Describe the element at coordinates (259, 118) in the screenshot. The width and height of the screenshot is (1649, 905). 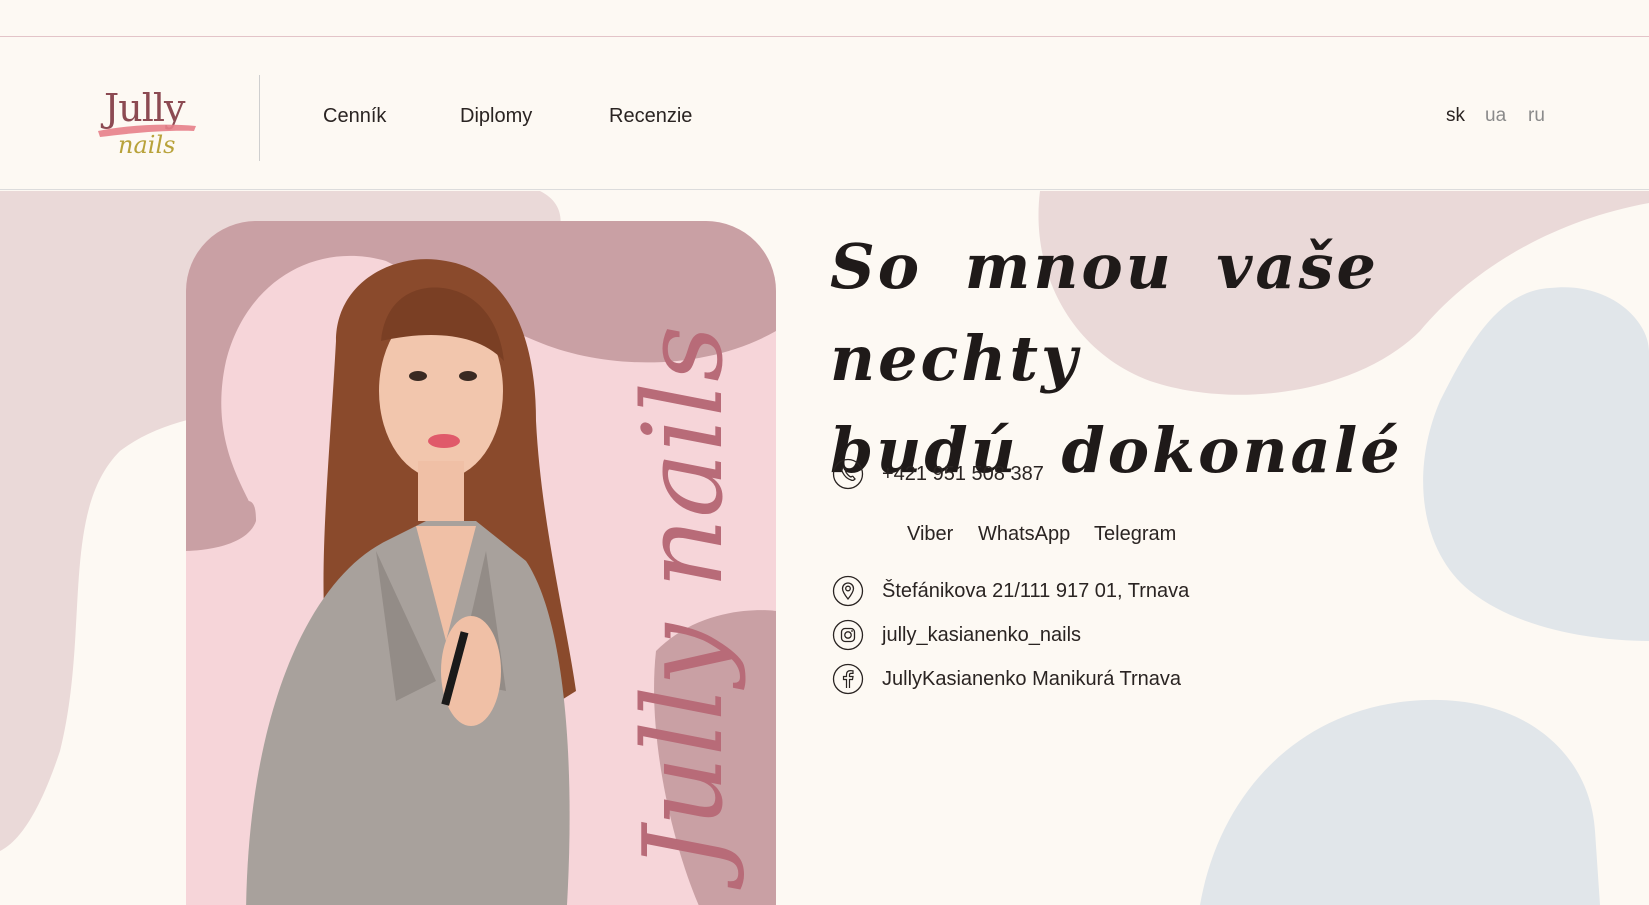
I see `logo-divider` at that location.